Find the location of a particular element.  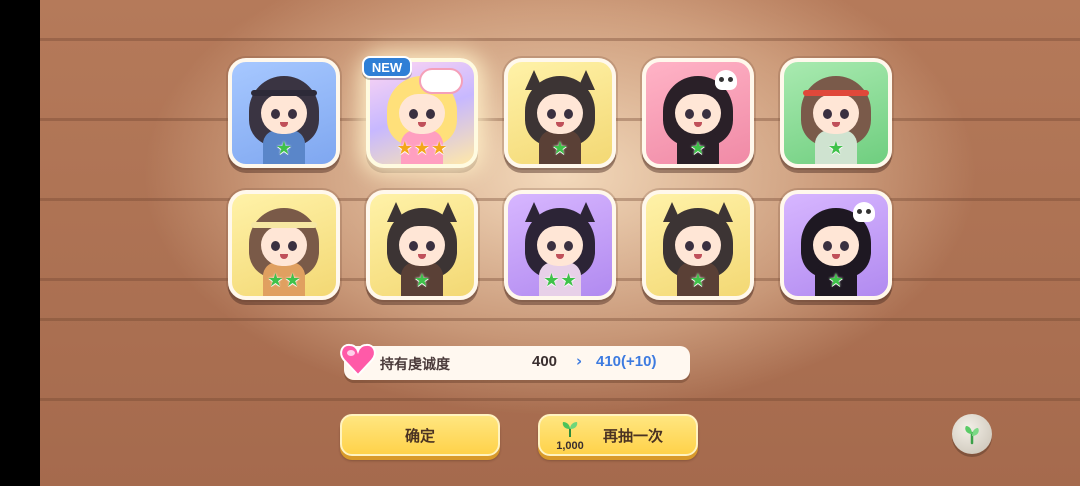

new-badge: NEW is located at coordinates (387, 67).